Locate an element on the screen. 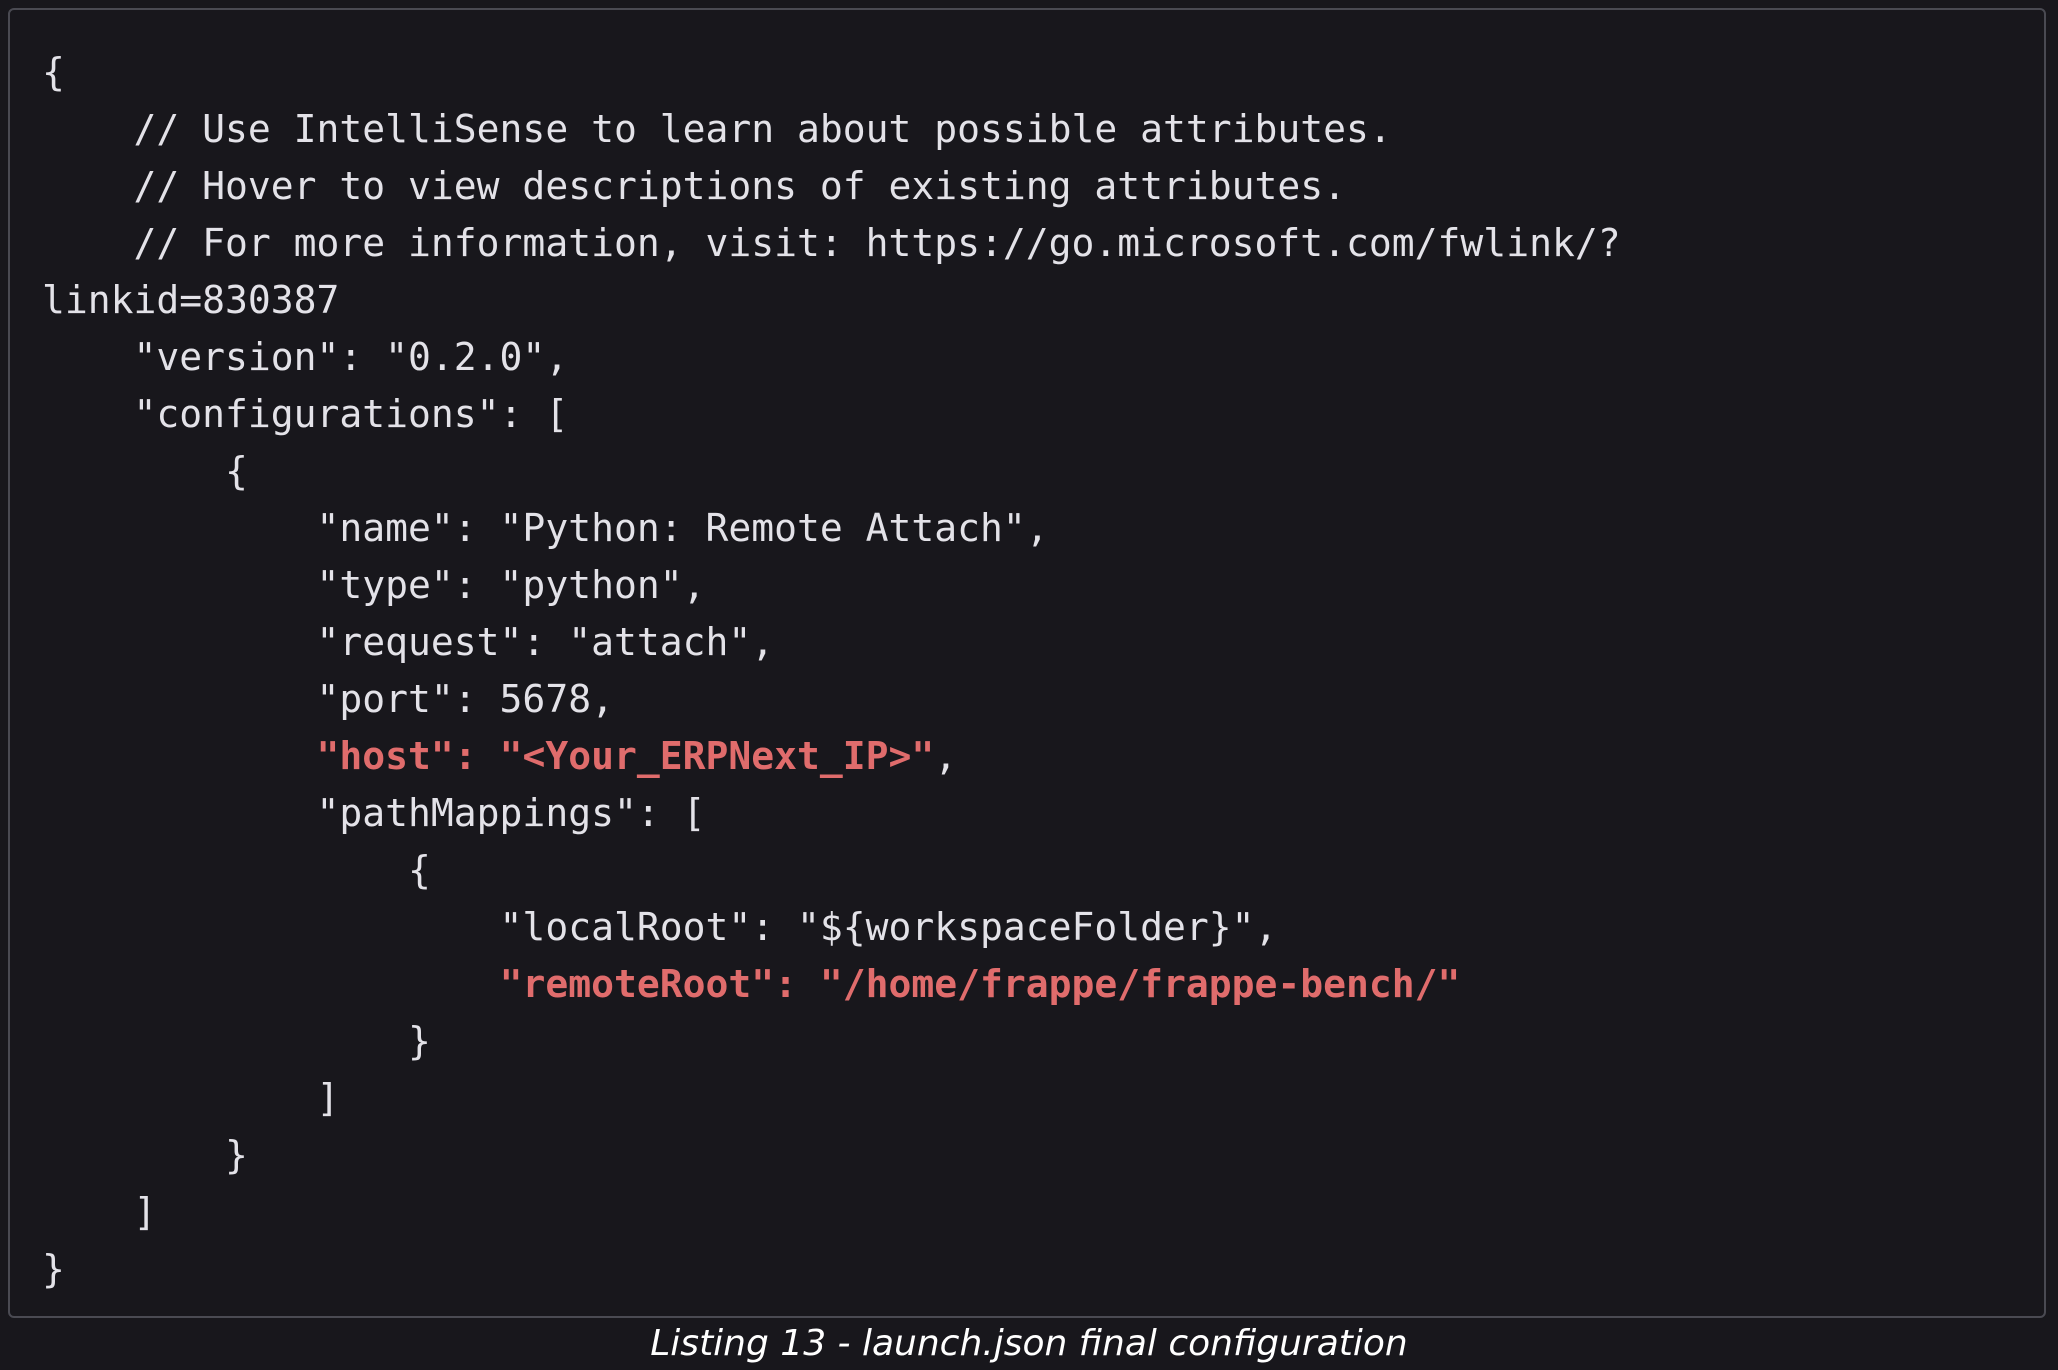 The image size is (2058, 1370). code-line: "request": "attach", is located at coordinates (408, 642).